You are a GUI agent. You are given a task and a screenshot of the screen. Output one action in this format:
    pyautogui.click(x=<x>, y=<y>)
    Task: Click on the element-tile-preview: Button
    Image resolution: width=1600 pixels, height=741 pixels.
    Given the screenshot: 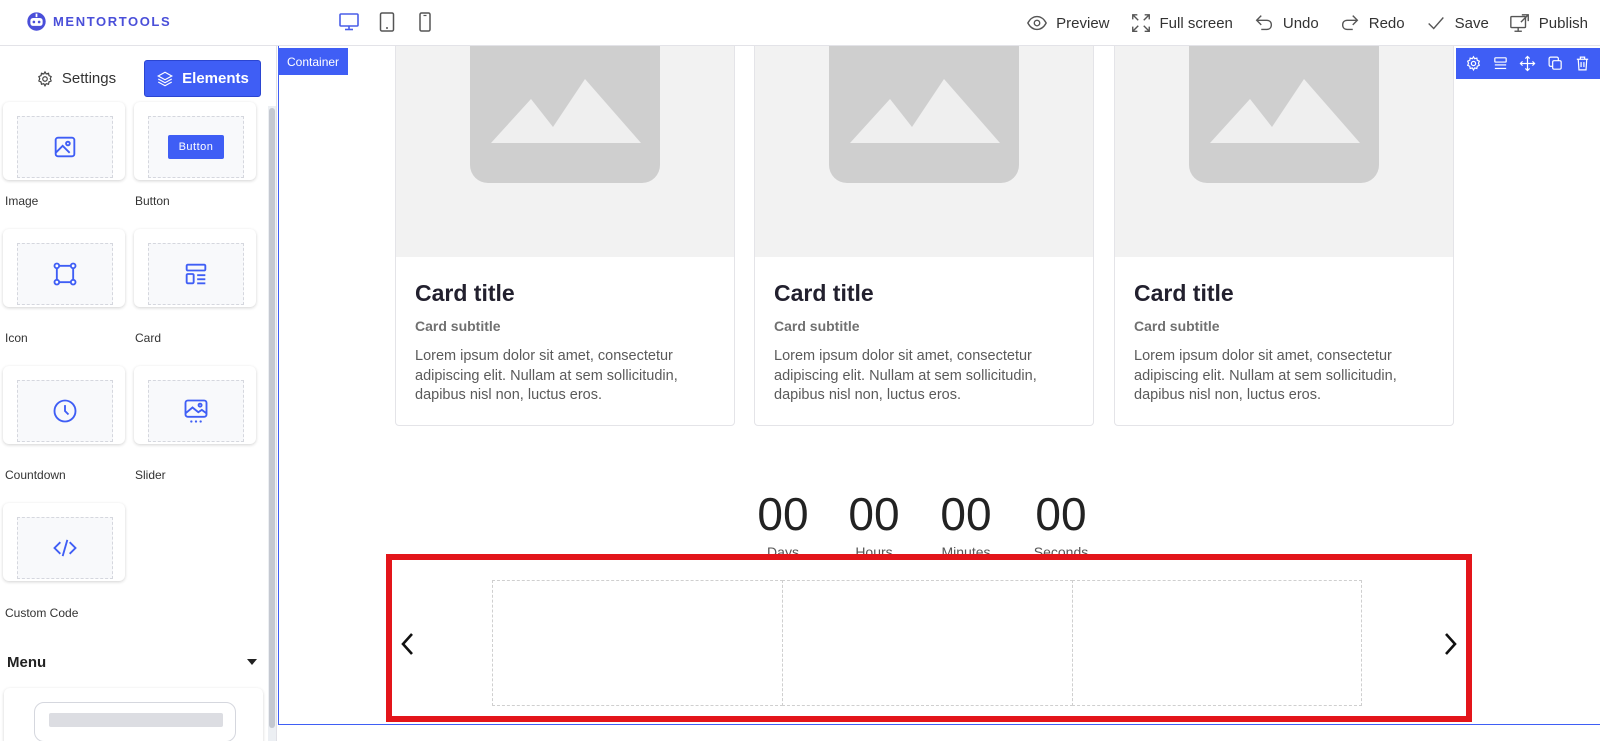 What is the action you would take?
    pyautogui.click(x=196, y=147)
    